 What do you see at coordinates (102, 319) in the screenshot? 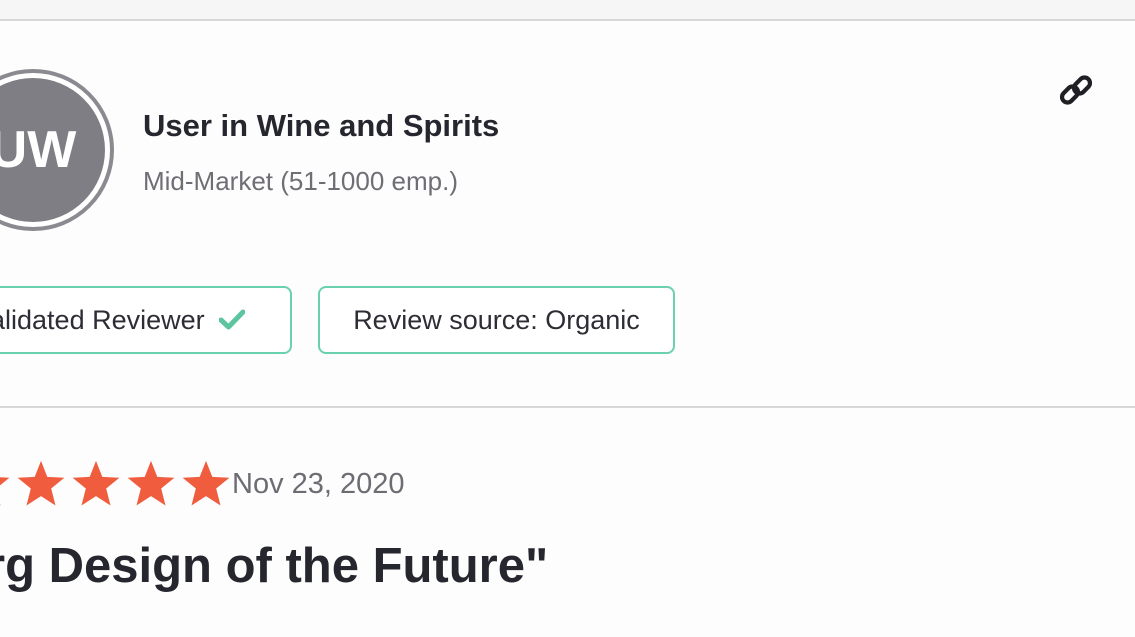
I see `validated-reviewer-label: alidated Reviewer` at bounding box center [102, 319].